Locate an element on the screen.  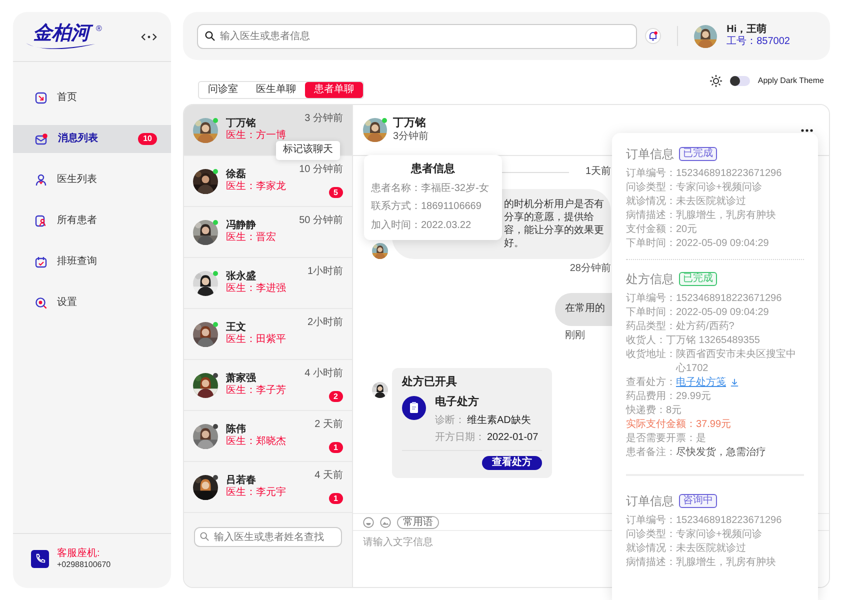
info-label: 就诊情况： is located at coordinates (651, 202).